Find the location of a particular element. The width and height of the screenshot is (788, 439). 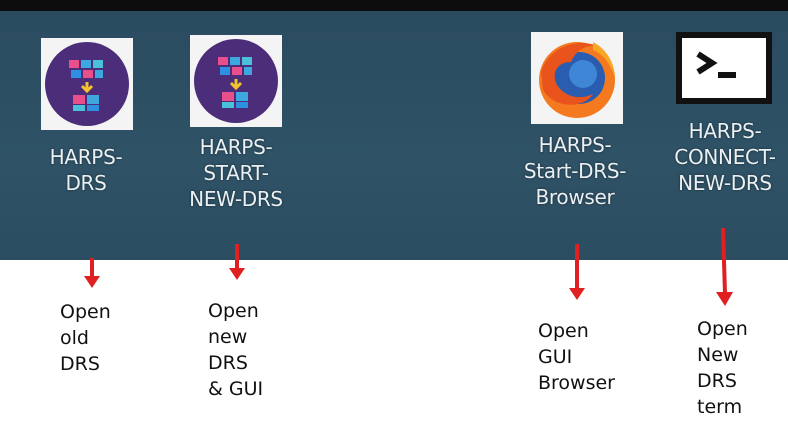

screen-top-bar is located at coordinates (394, 5).